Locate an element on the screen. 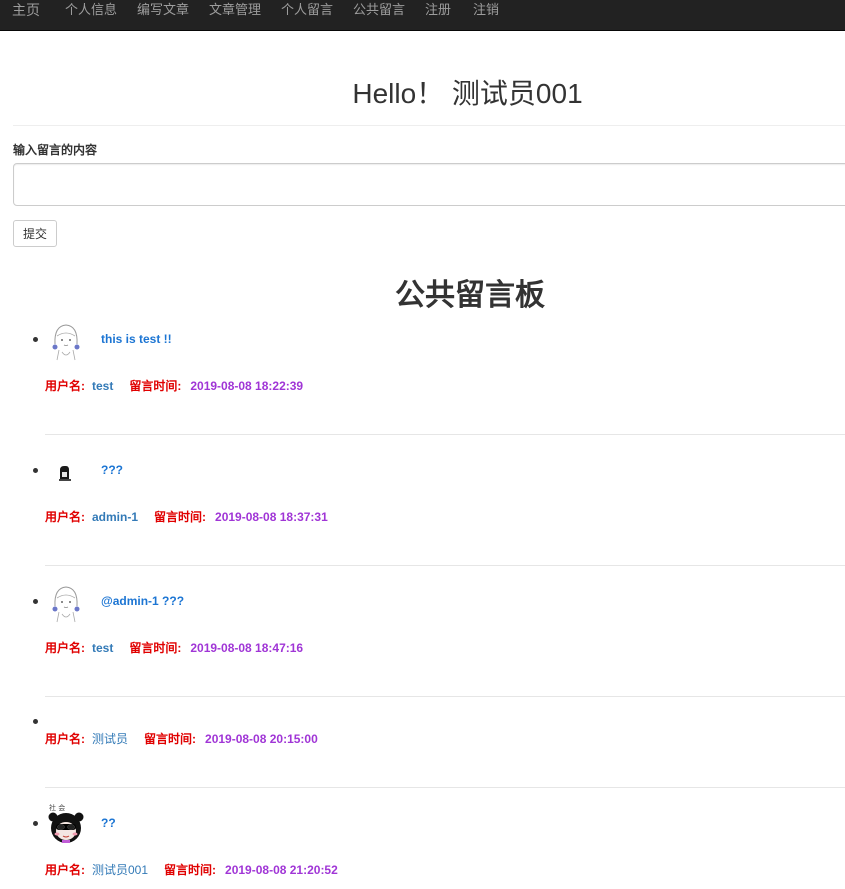 The width and height of the screenshot is (845, 889). message-meta: 用户名: admin-1 留言时间: 2019-08-08 18:37:31 is located at coordinates (186, 517).